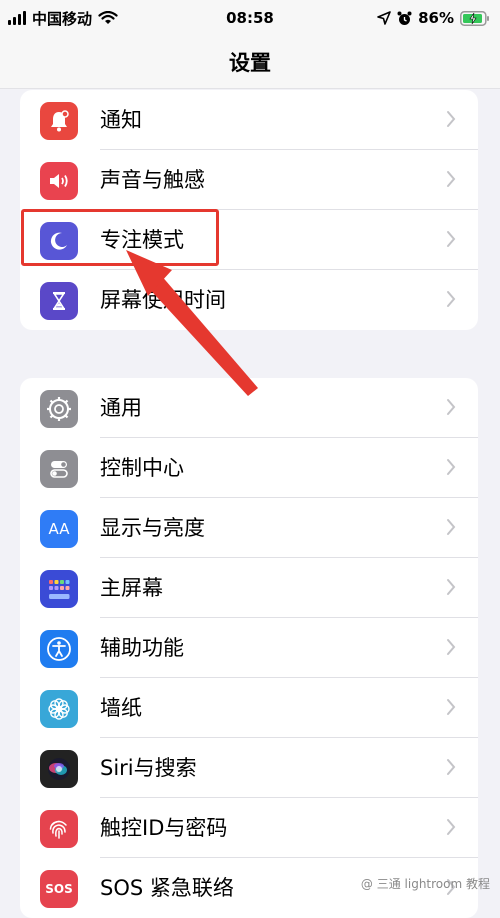 The image size is (500, 918). What do you see at coordinates (121, 708) in the screenshot?
I see `settings-row-label: 墙纸` at bounding box center [121, 708].